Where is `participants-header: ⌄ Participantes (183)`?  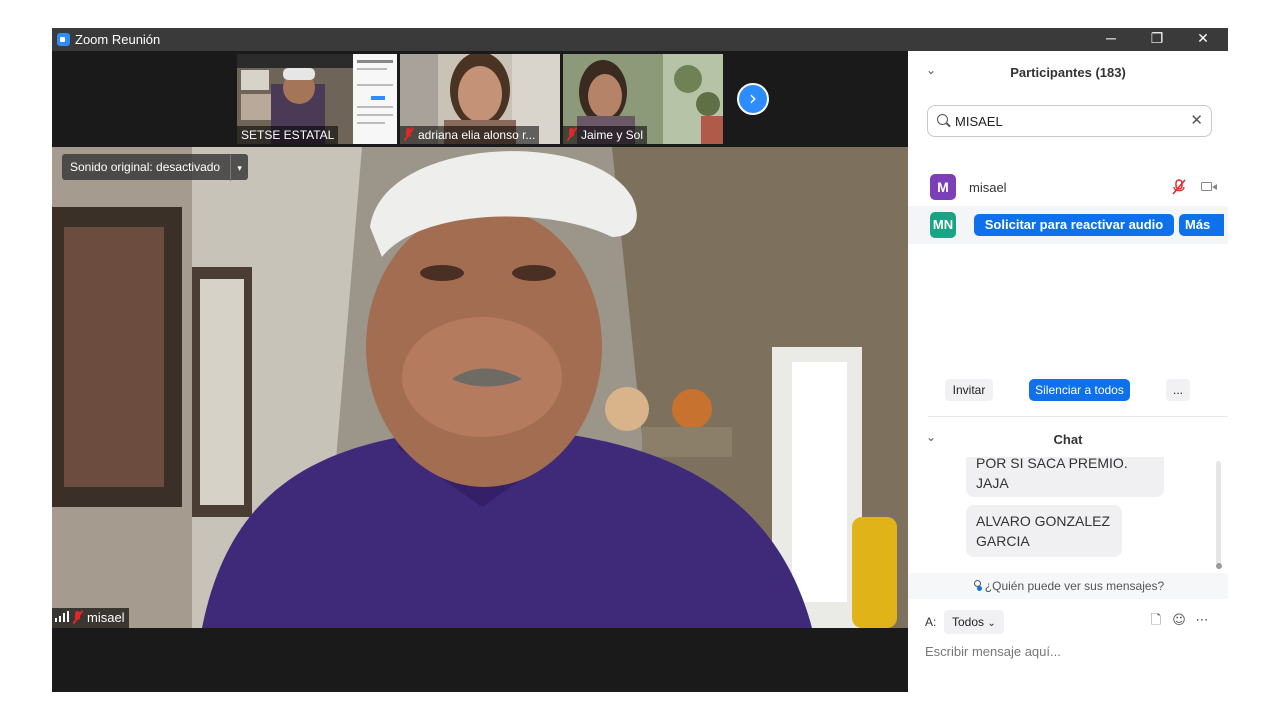
participants-header: ⌄ Participantes (183) is located at coordinates (1068, 71).